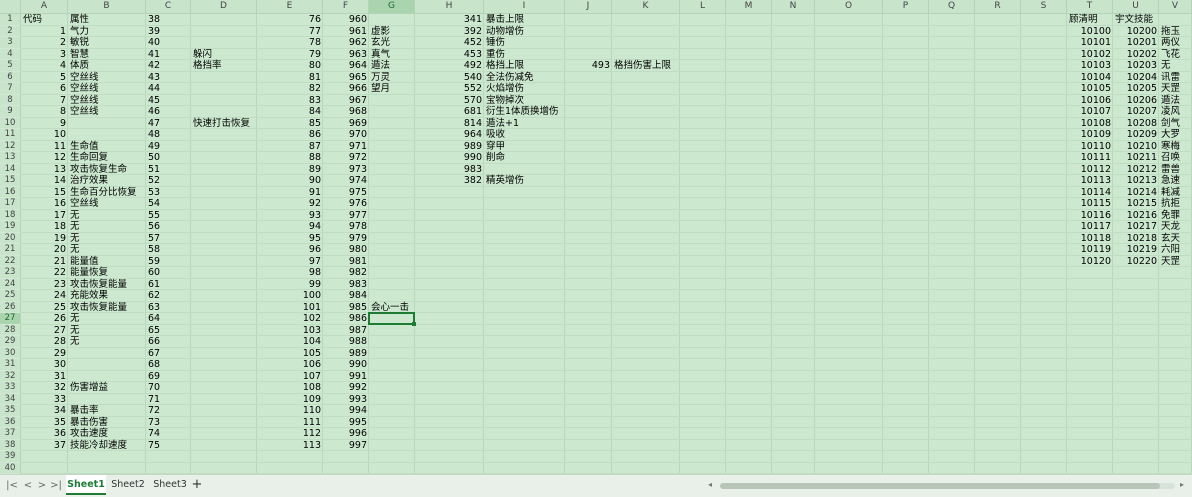  I want to click on cell-f7: 966, so click(346, 89).